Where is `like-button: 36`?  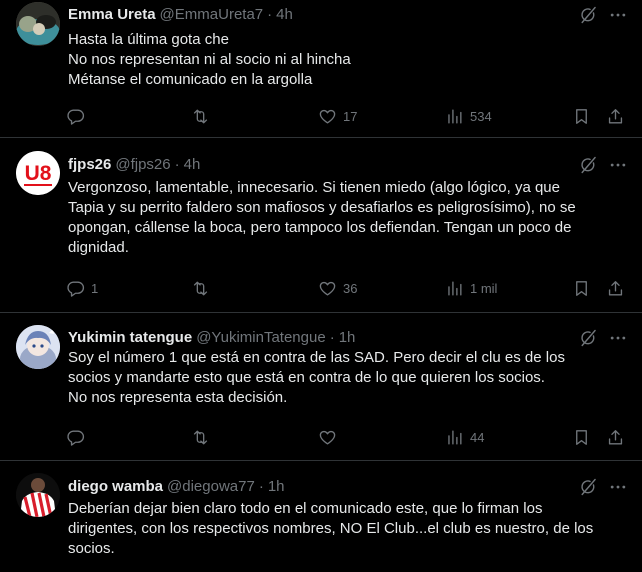 like-button: 36 is located at coordinates (337, 288).